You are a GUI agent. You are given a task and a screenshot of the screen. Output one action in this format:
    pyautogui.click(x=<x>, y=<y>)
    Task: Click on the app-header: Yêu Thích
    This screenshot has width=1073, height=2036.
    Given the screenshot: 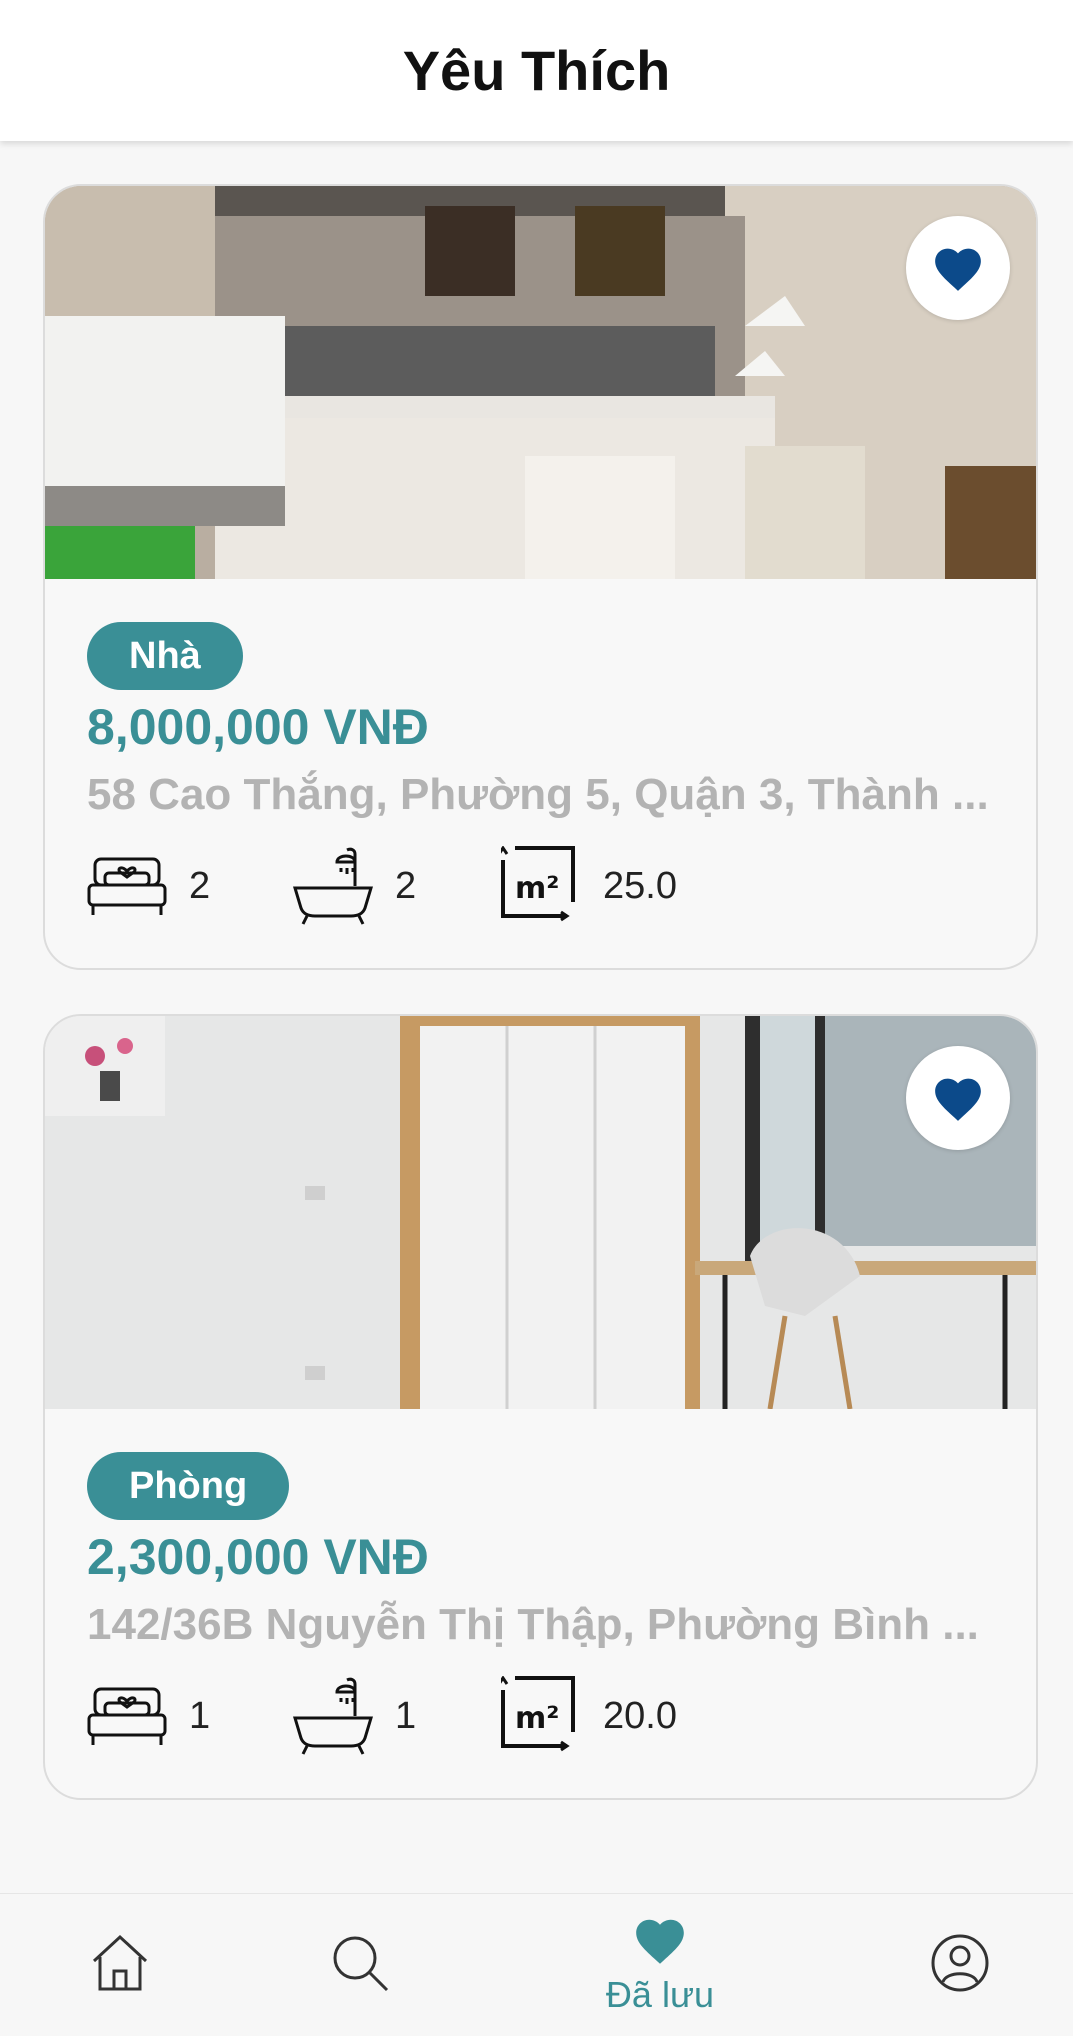 What is the action you would take?
    pyautogui.click(x=536, y=70)
    